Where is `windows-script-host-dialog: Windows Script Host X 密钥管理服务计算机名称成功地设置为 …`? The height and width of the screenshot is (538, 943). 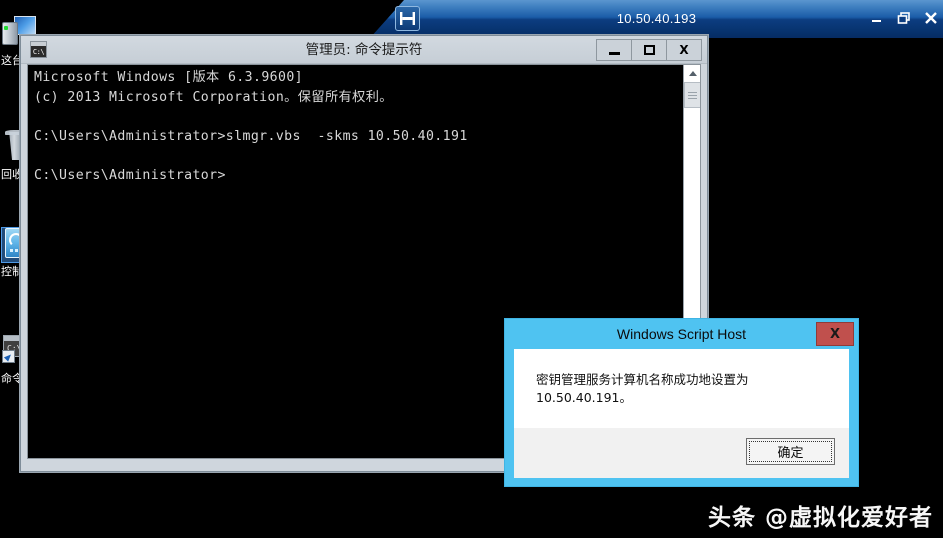 windows-script-host-dialog: Windows Script Host X 密钥管理服务计算机名称成功地设置为 … is located at coordinates (681, 402).